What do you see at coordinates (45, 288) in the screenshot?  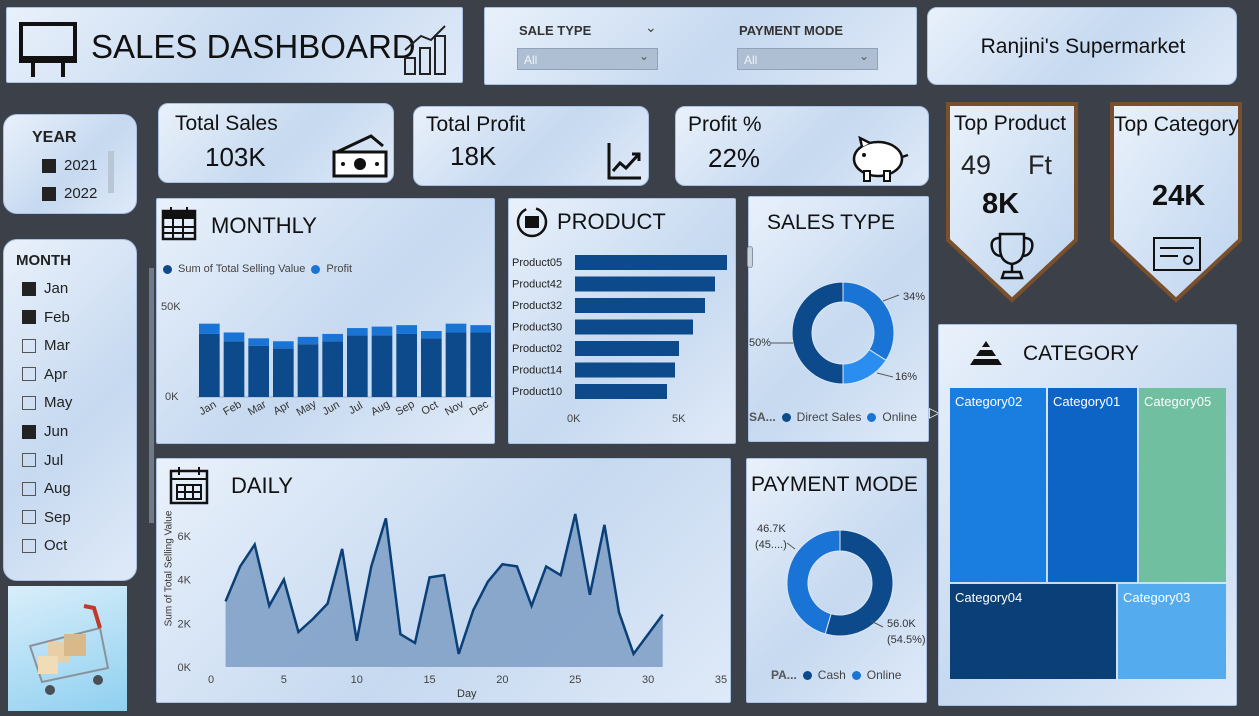 I see `month-option-jan: Jan` at bounding box center [45, 288].